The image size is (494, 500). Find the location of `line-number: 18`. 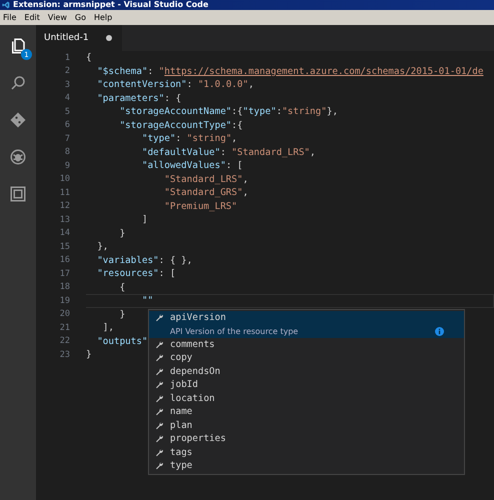

line-number: 18 is located at coordinates (64, 287).